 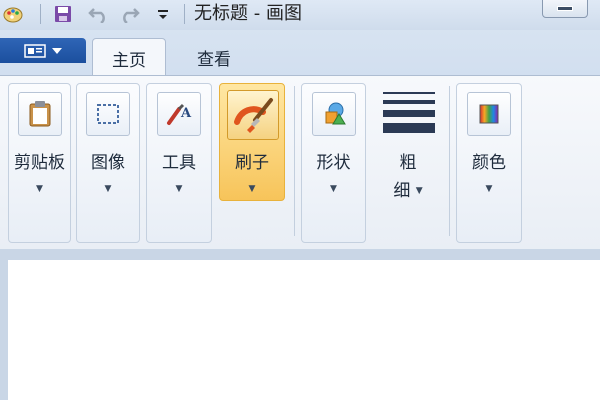 I want to click on minimize-icon, so click(x=565, y=8).